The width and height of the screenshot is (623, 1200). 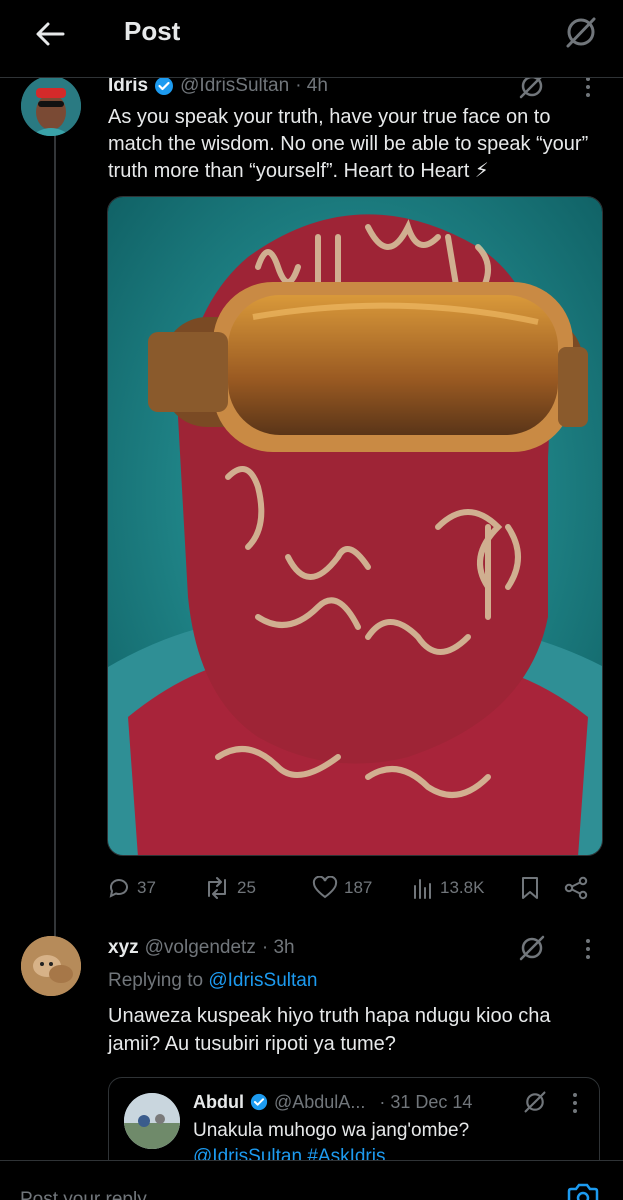 I want to click on reply-author-avatar, so click(x=51, y=966).